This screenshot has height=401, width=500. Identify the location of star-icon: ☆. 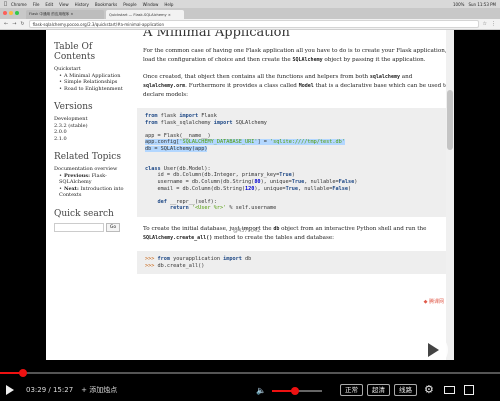
(485, 24).